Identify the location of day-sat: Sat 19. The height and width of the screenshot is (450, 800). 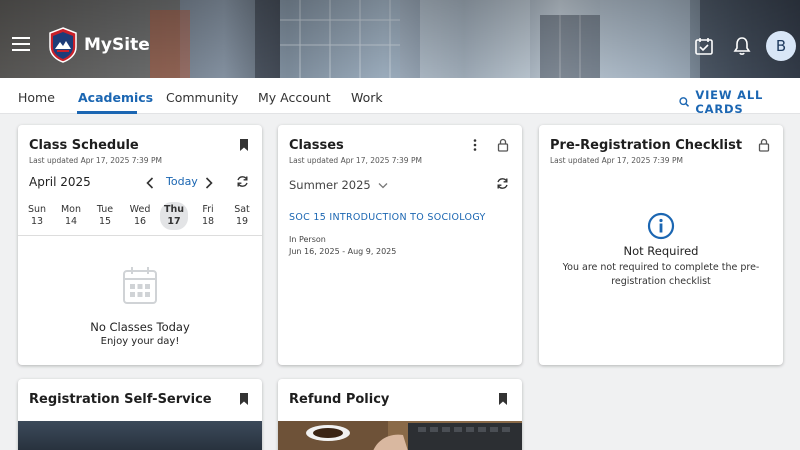
(242, 216).